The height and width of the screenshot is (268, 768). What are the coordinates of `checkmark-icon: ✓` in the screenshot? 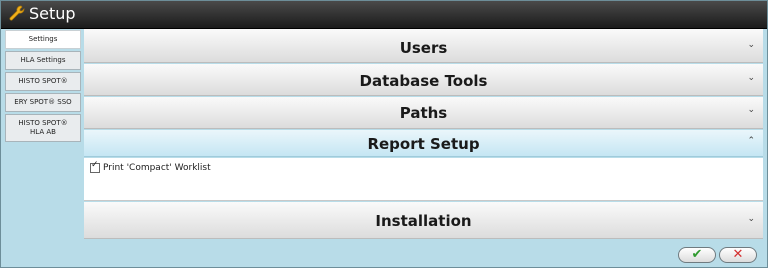 It's located at (95, 165).